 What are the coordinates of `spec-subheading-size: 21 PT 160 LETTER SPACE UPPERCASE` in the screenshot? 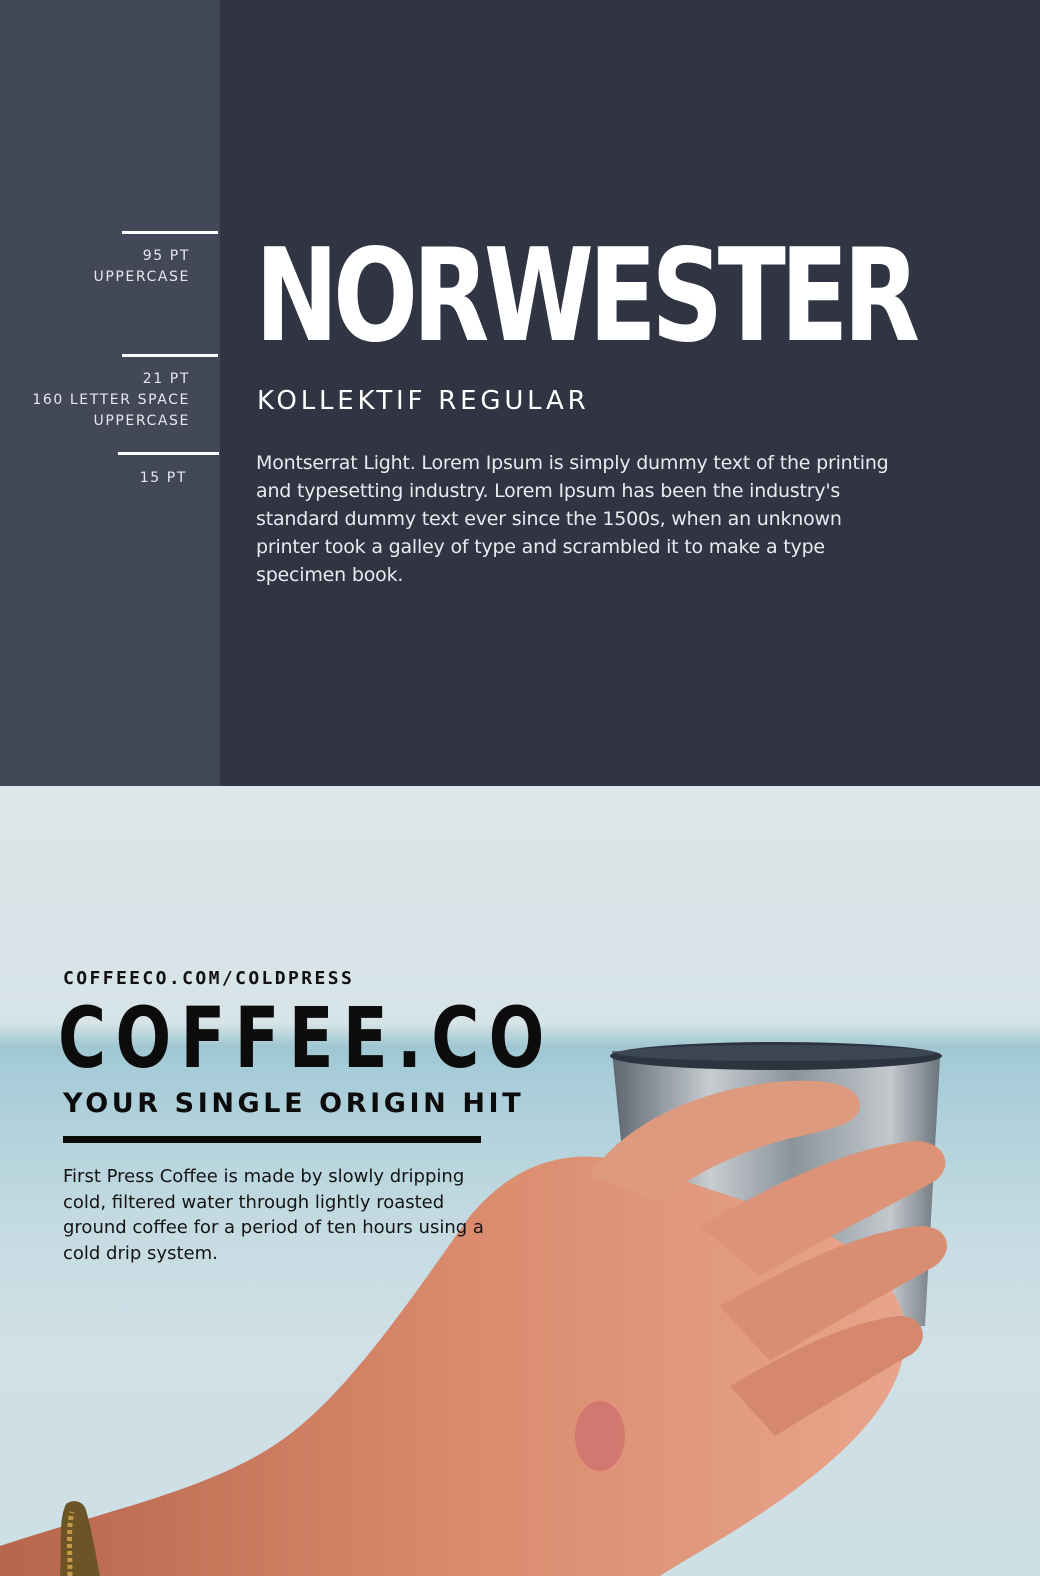 It's located at (111, 400).